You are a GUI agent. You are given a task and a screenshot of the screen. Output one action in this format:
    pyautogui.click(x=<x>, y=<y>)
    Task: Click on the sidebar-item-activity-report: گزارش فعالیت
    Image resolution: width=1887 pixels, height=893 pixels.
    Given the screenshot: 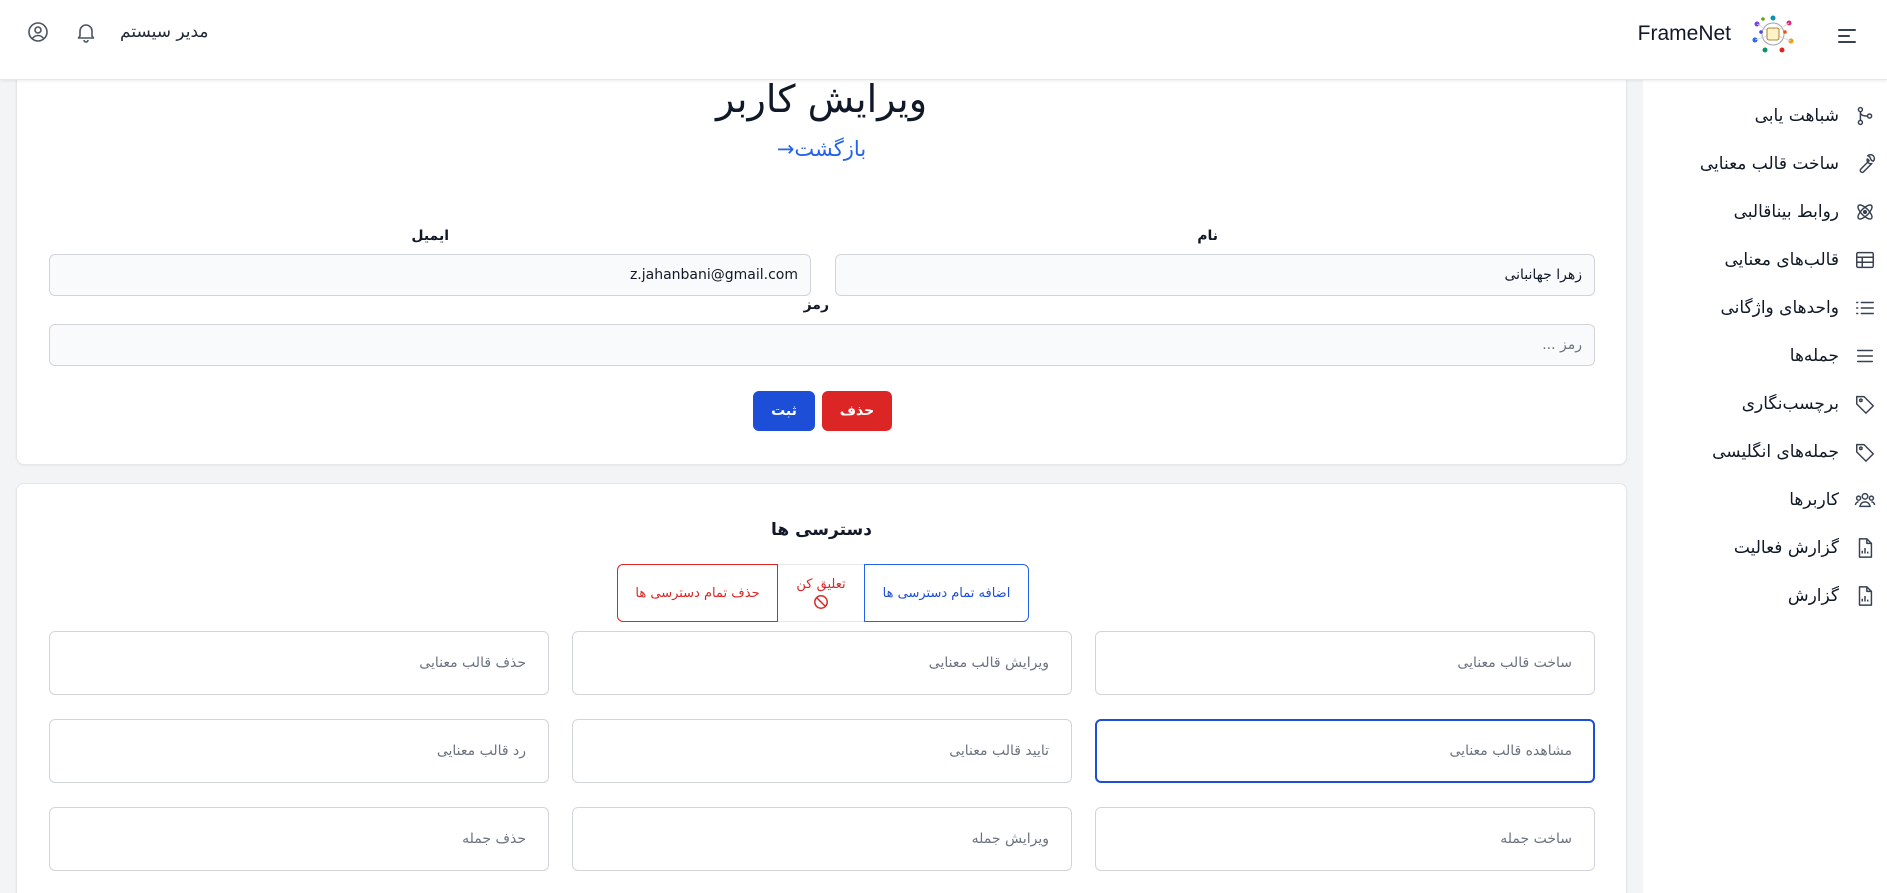 What is the action you would take?
    pyautogui.click(x=1765, y=548)
    